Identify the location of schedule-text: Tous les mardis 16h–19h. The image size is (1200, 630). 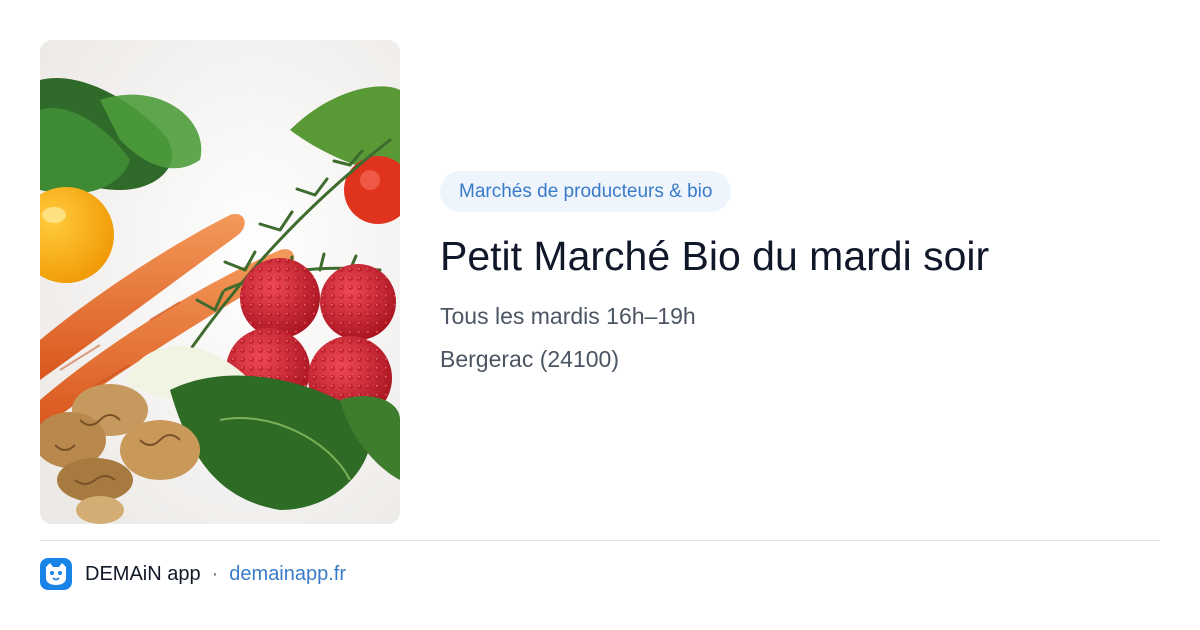
(568, 316).